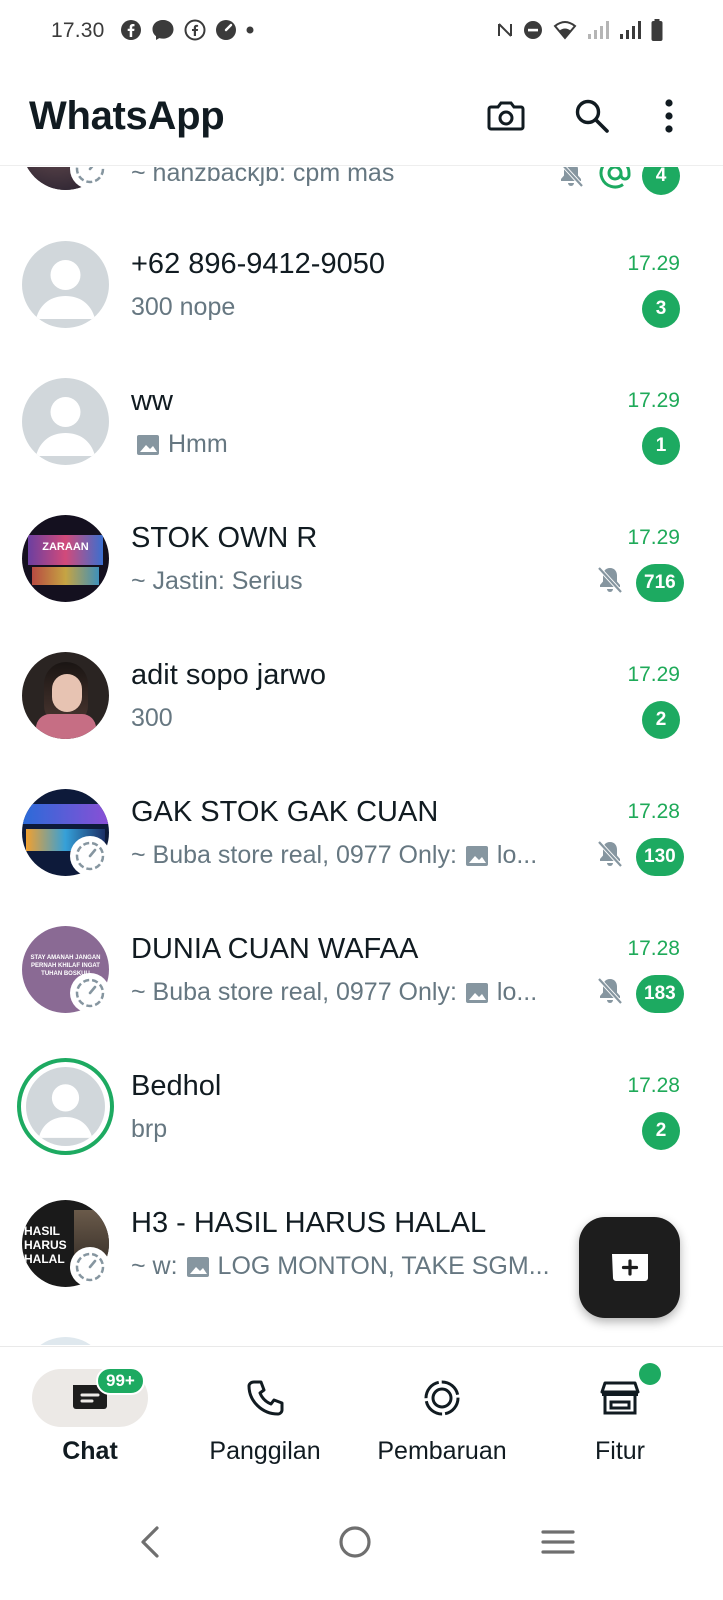  What do you see at coordinates (163, 30) in the screenshot?
I see `messenger-icon` at bounding box center [163, 30].